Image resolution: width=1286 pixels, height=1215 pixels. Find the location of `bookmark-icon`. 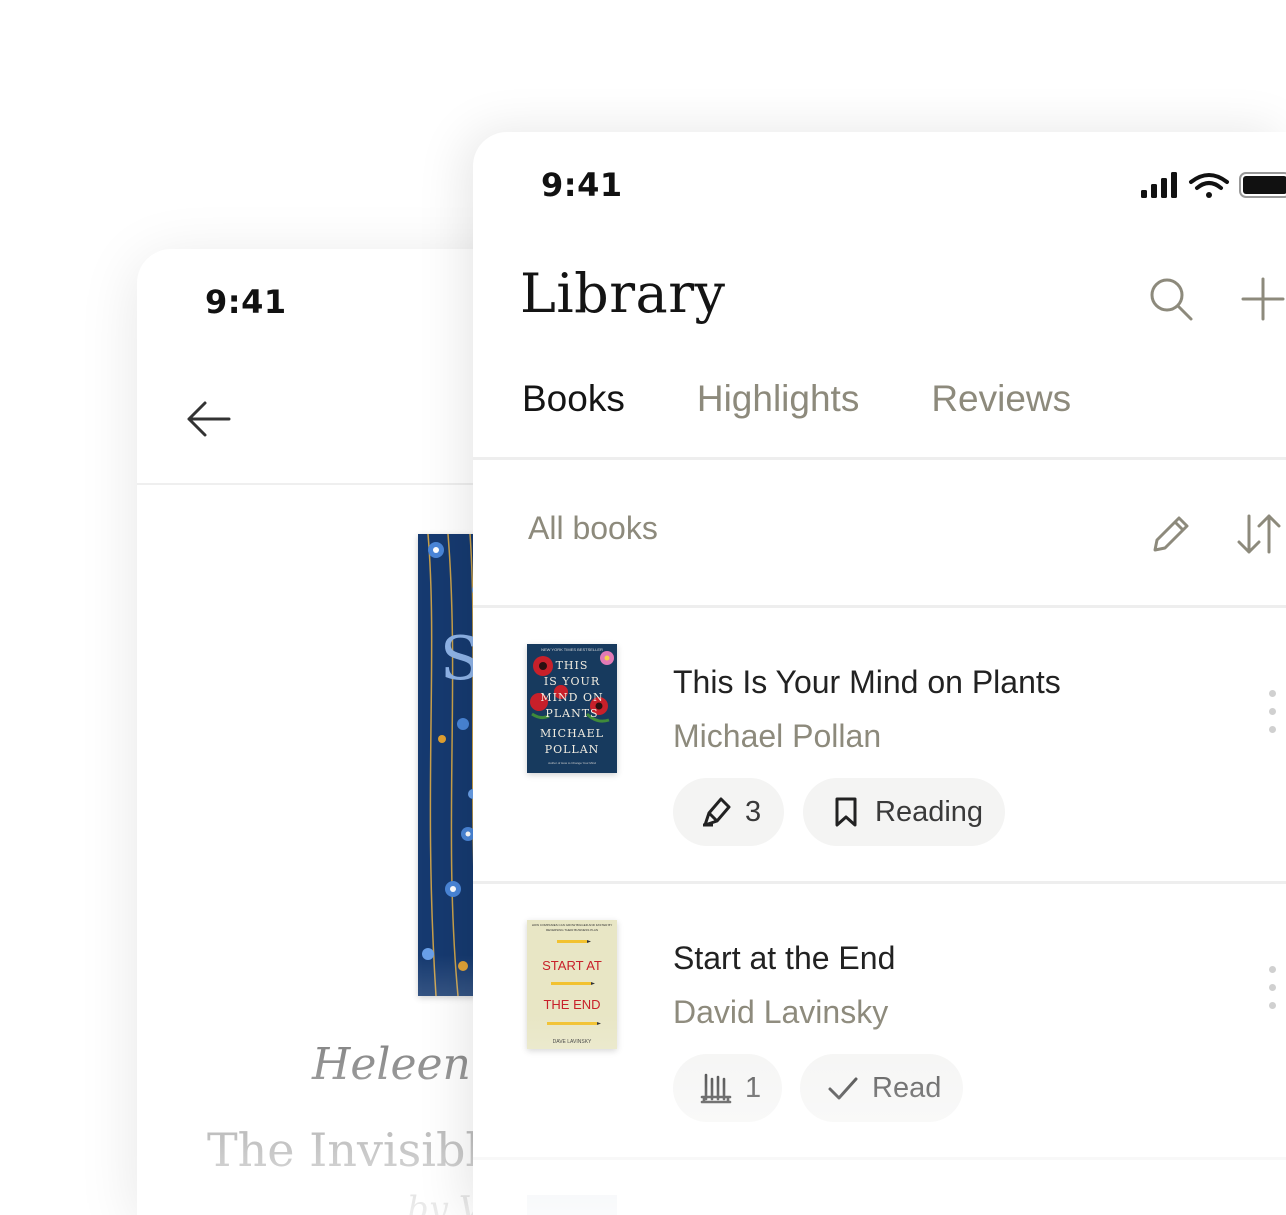

bookmark-icon is located at coordinates (846, 812).